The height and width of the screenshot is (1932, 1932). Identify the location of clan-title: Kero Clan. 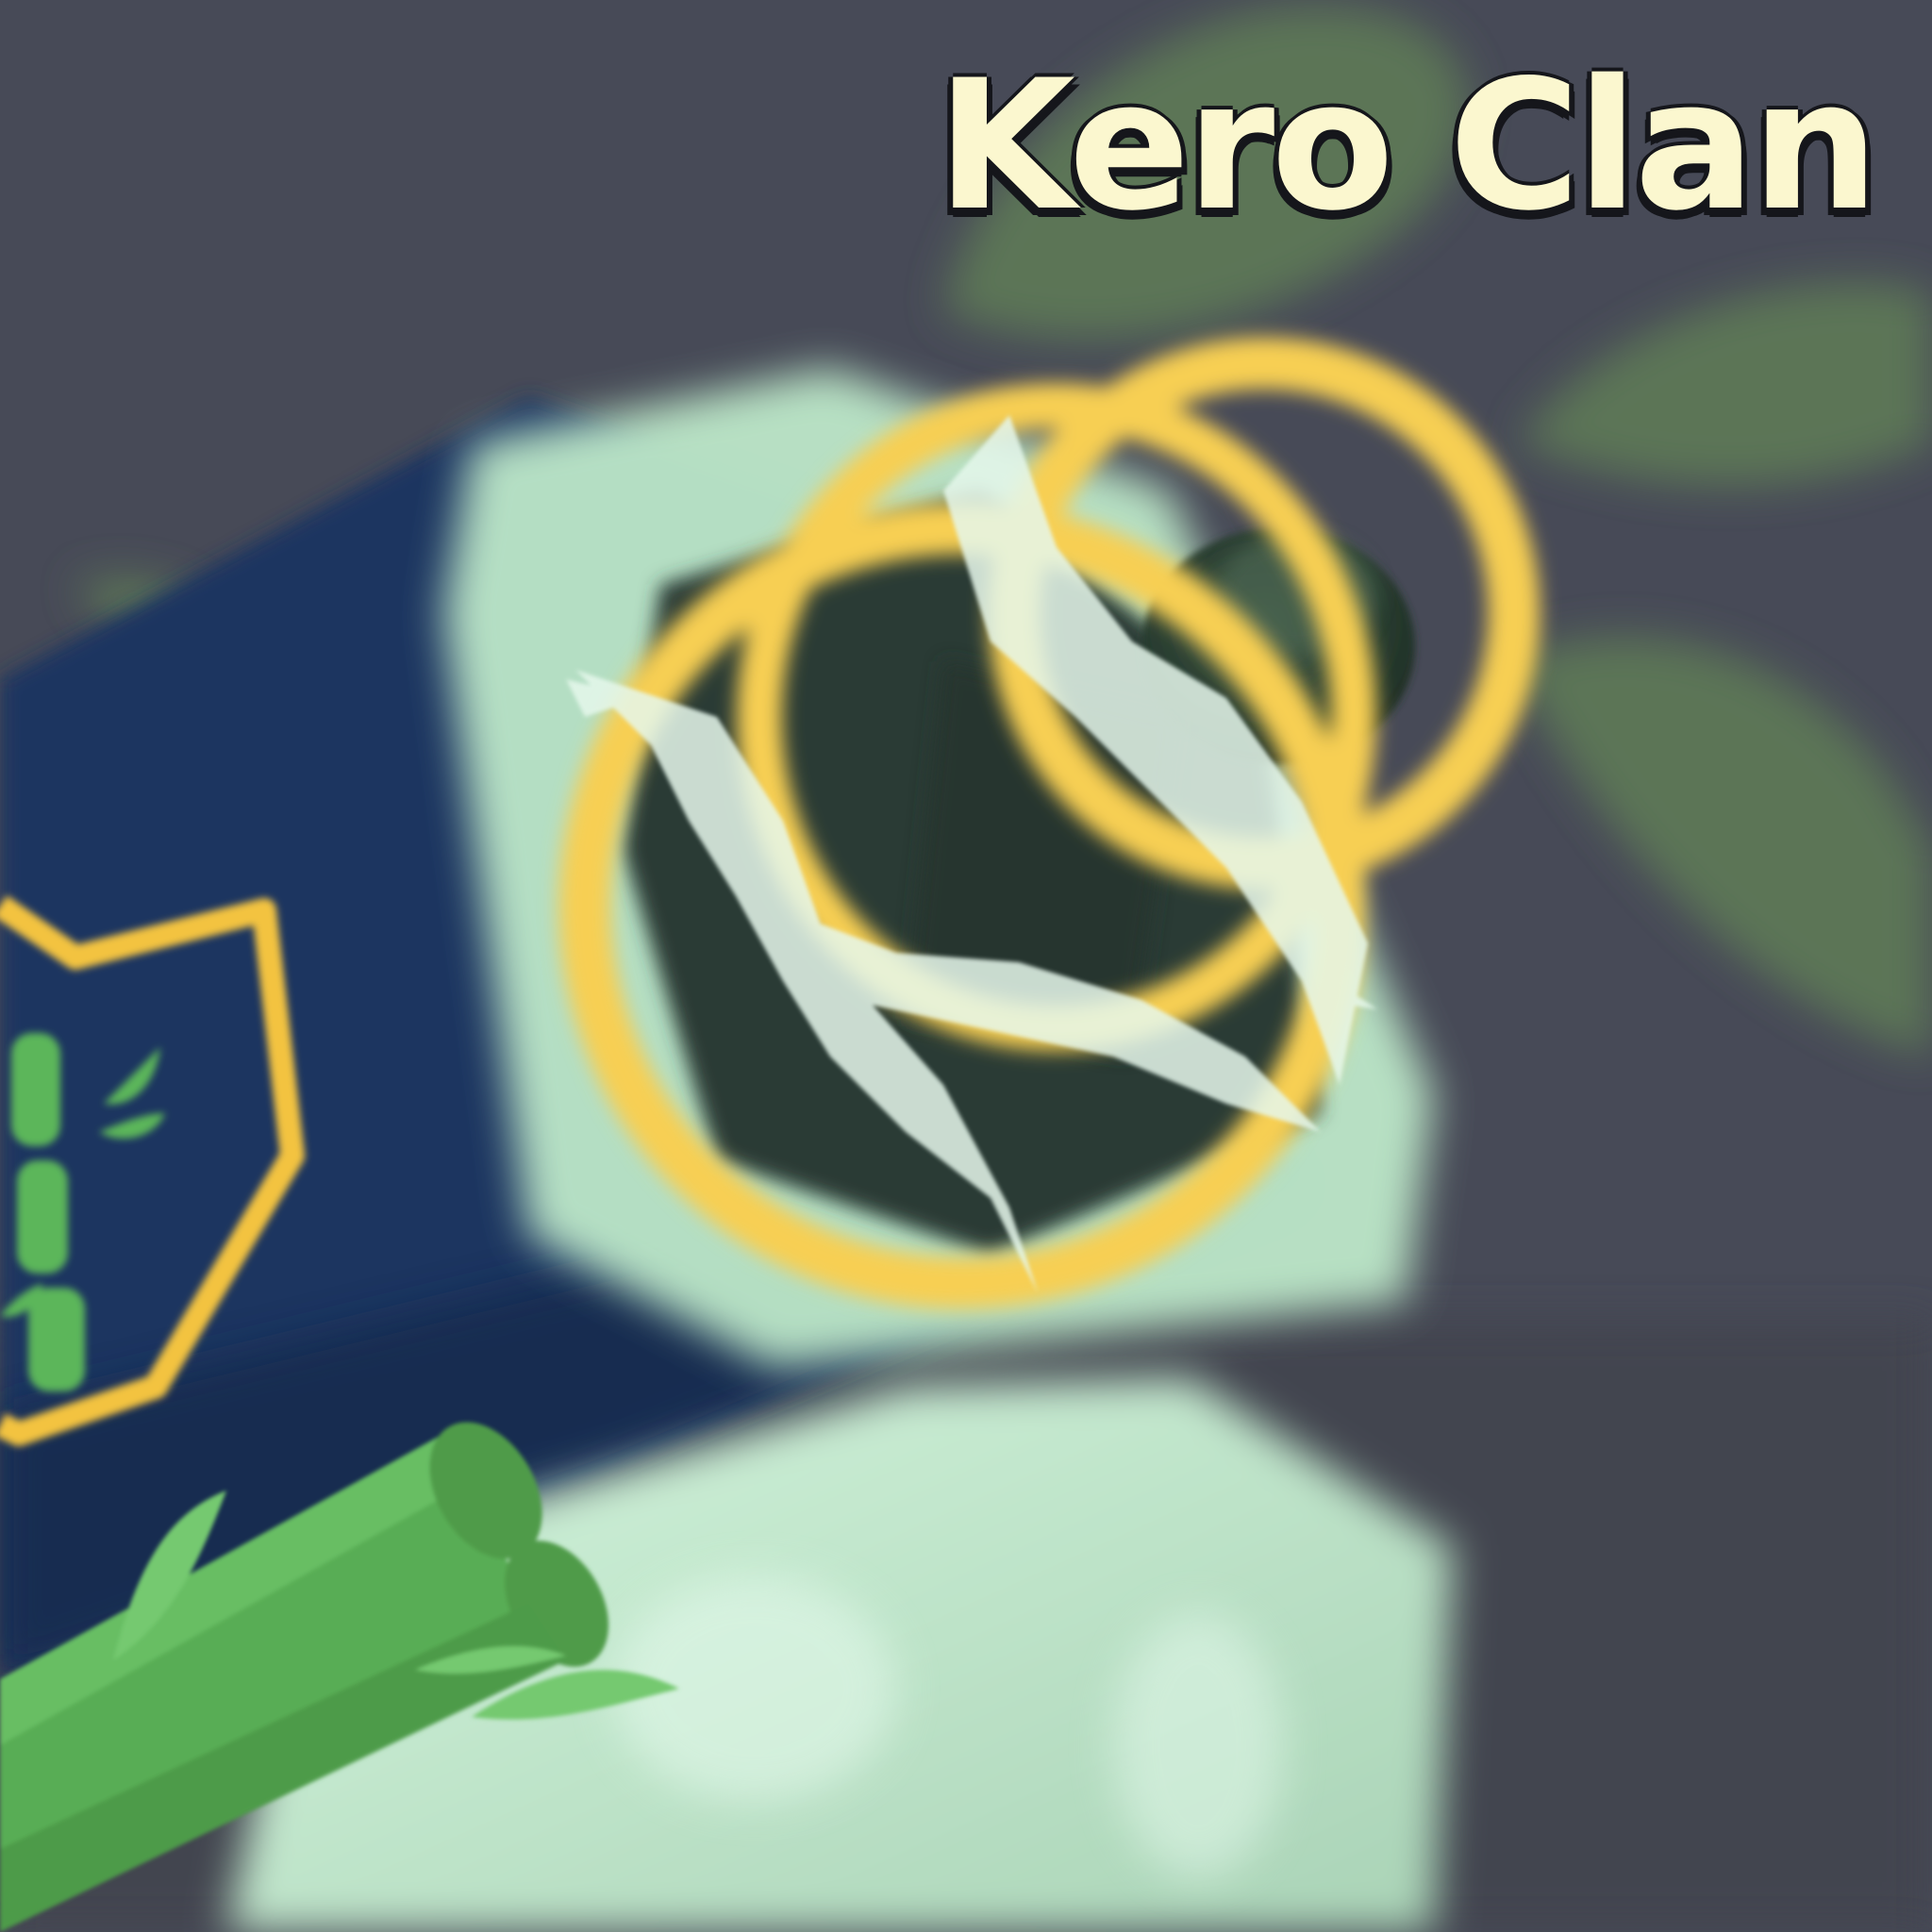
(1407, 146).